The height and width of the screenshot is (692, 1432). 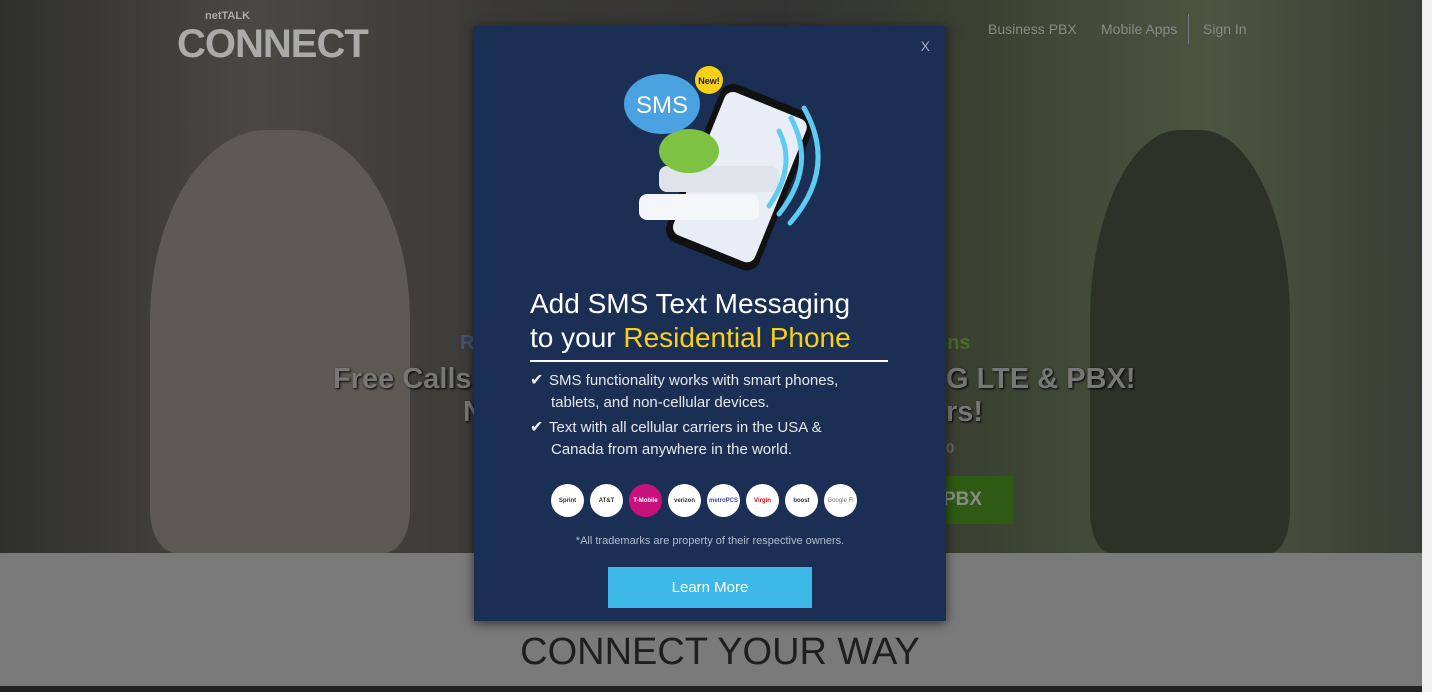 What do you see at coordinates (950, 448) in the screenshot?
I see `hero-line4: 0` at bounding box center [950, 448].